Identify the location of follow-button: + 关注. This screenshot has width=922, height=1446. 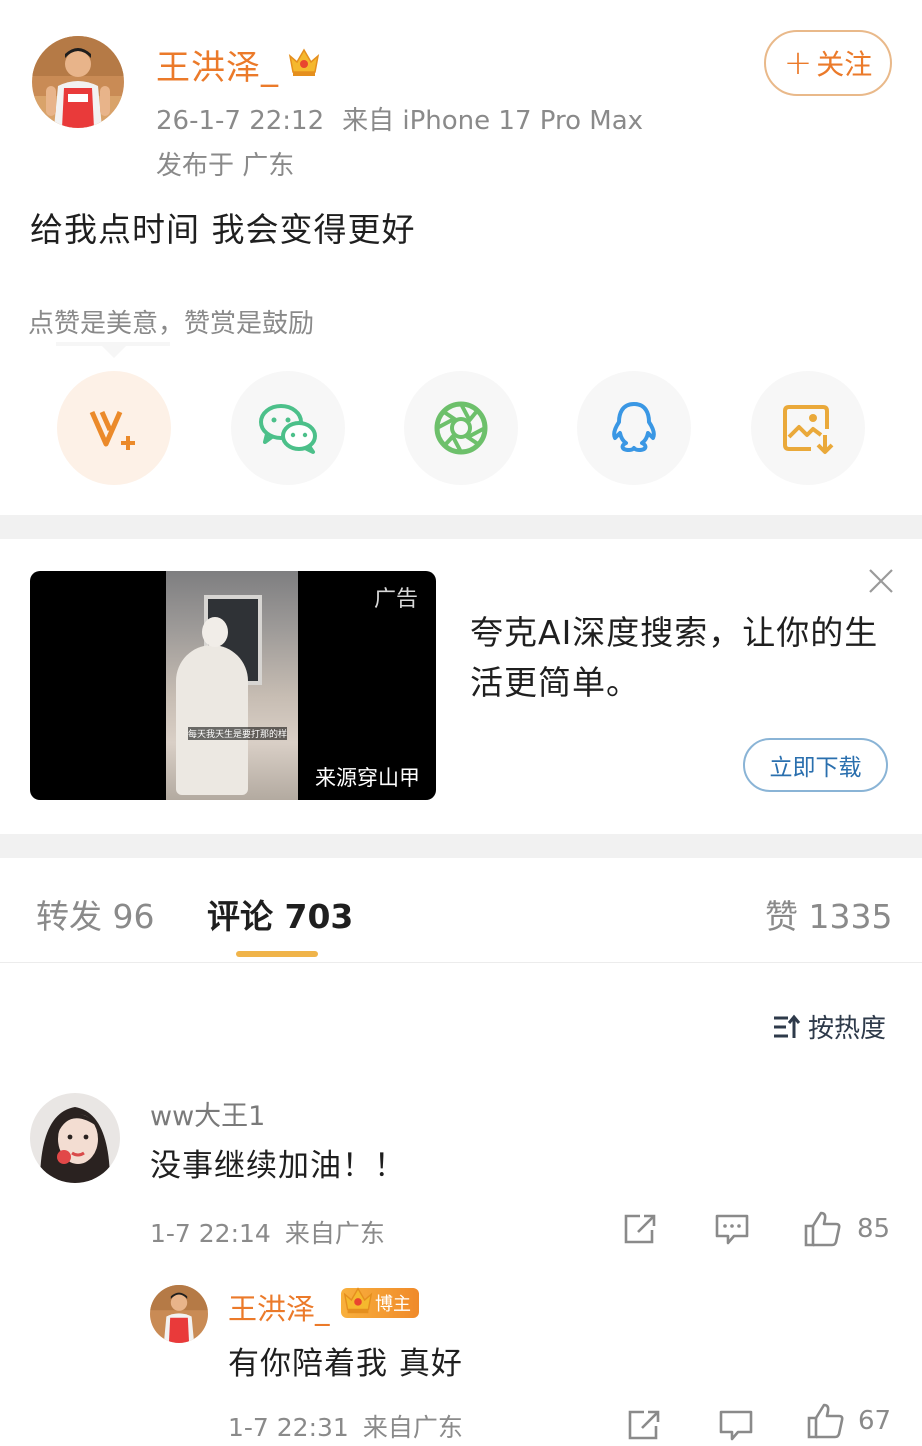
(828, 63).